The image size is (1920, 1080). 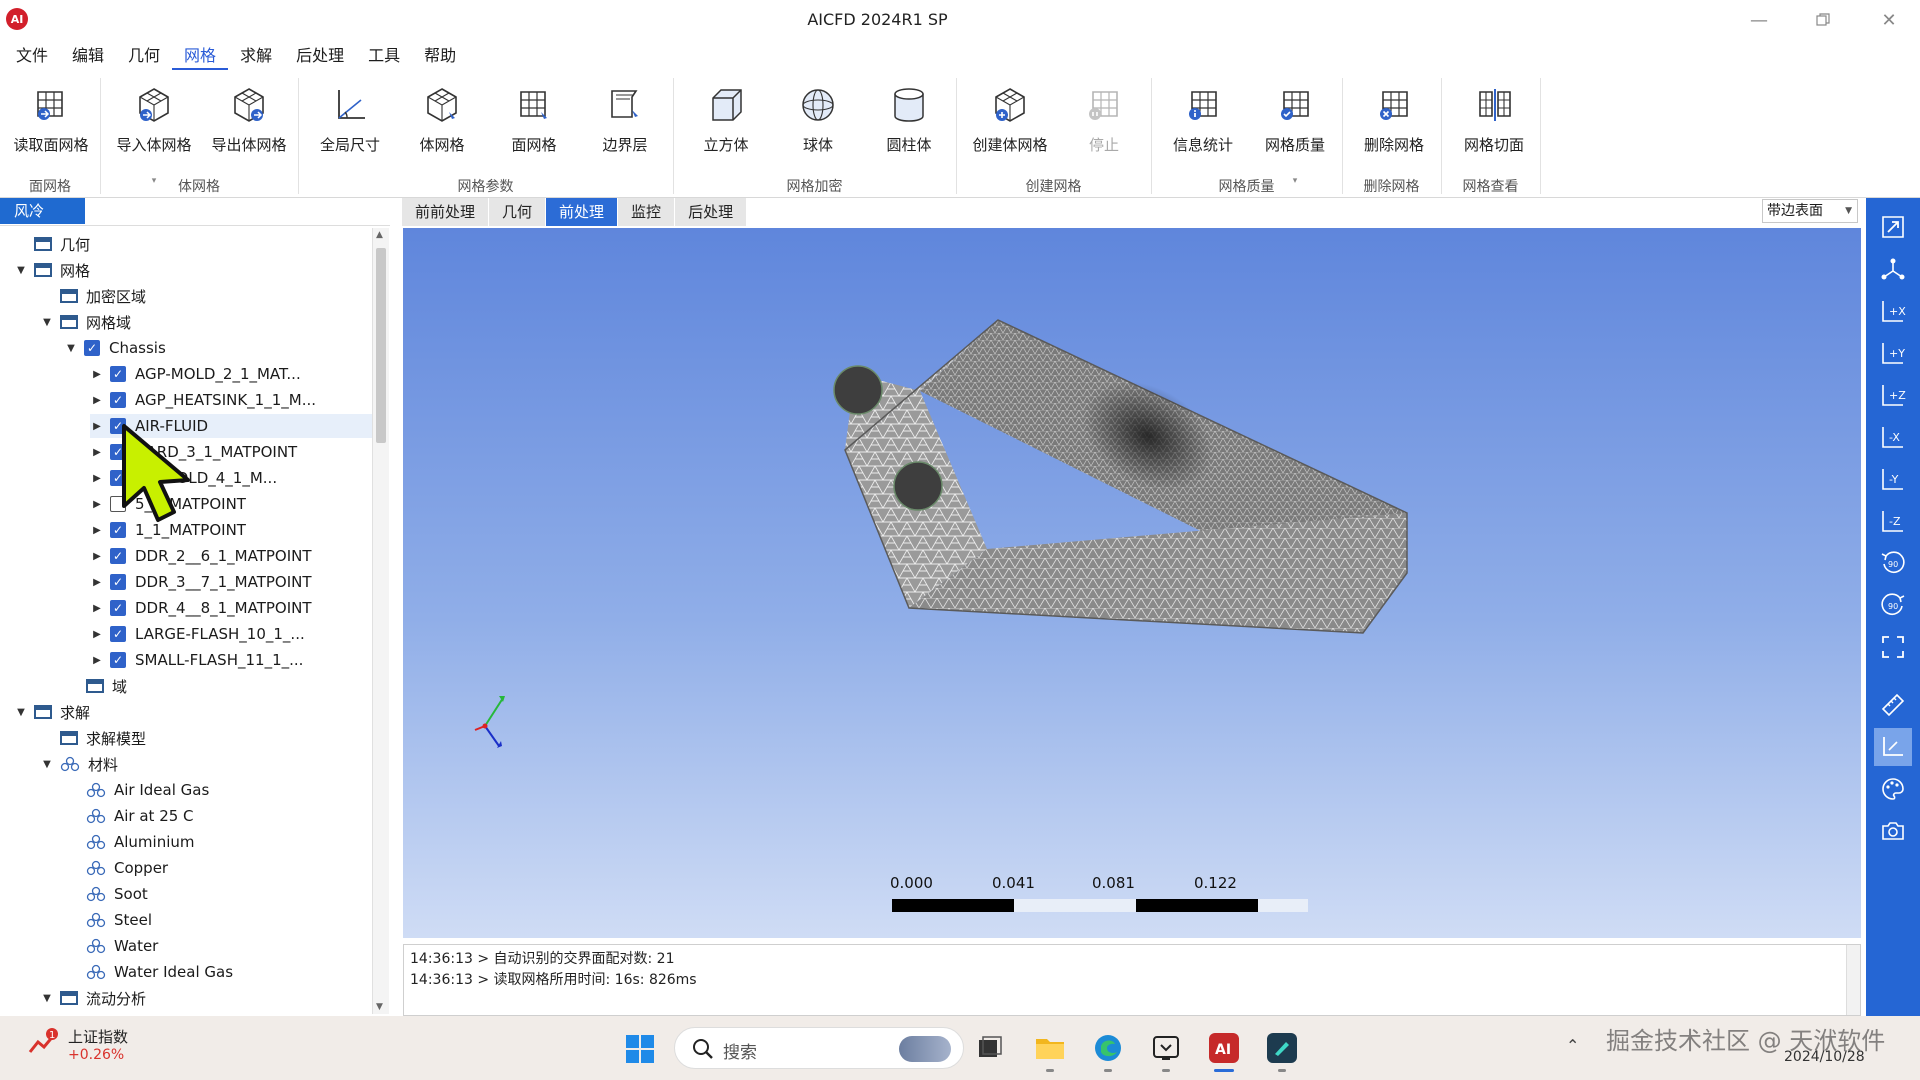 I want to click on fit-view-icon, so click(x=1893, y=227).